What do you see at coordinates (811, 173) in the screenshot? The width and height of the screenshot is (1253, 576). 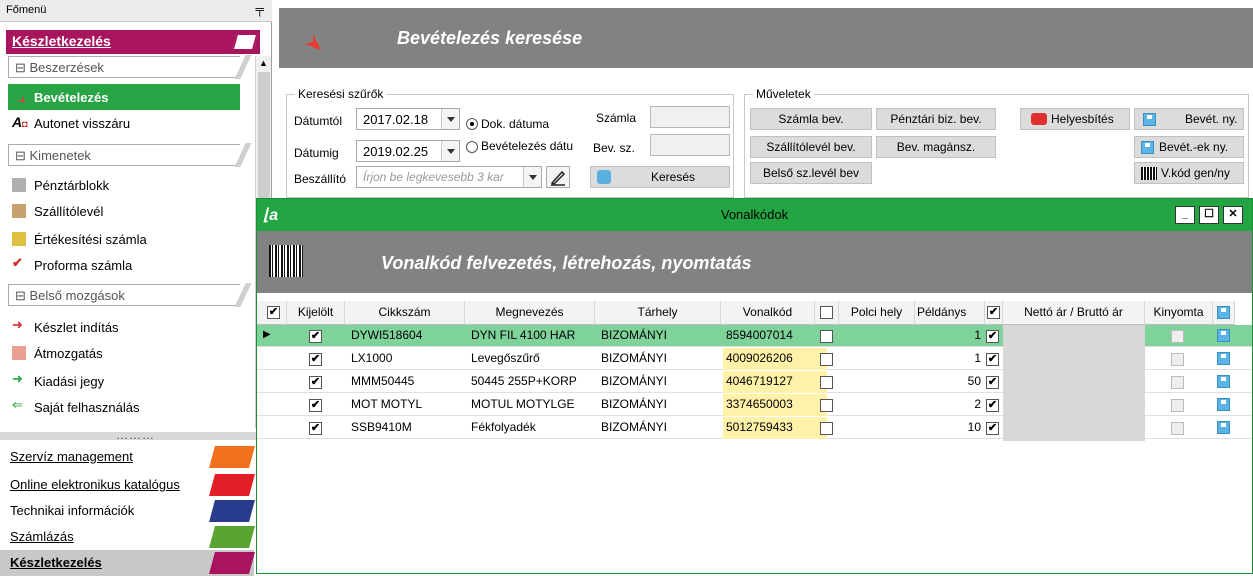 I see `belso-szlevel-bev-button: Belső sz.levél bev` at bounding box center [811, 173].